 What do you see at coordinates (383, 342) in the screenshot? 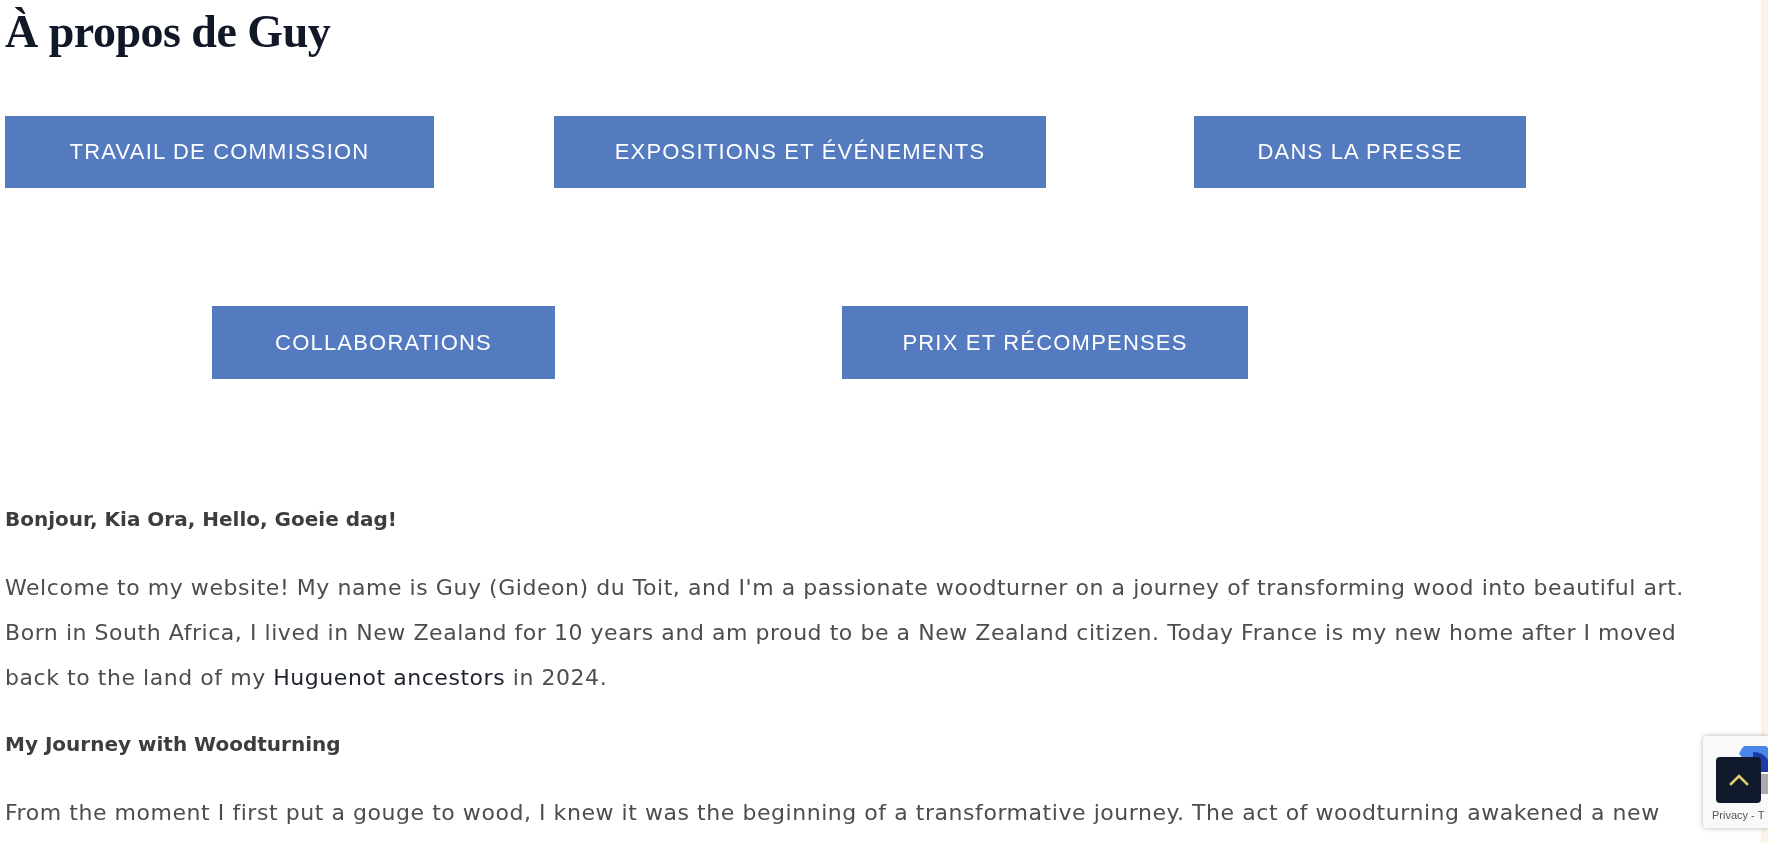
I see `section-button: COLLABORATIONS` at bounding box center [383, 342].